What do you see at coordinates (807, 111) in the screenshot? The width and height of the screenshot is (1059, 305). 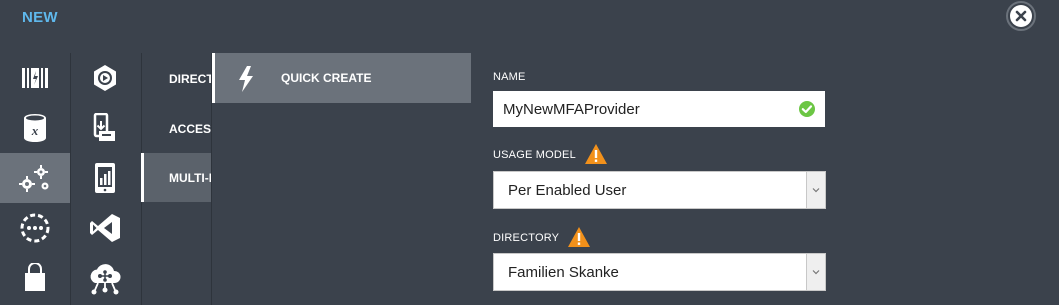 I see `check-circle-icon` at bounding box center [807, 111].